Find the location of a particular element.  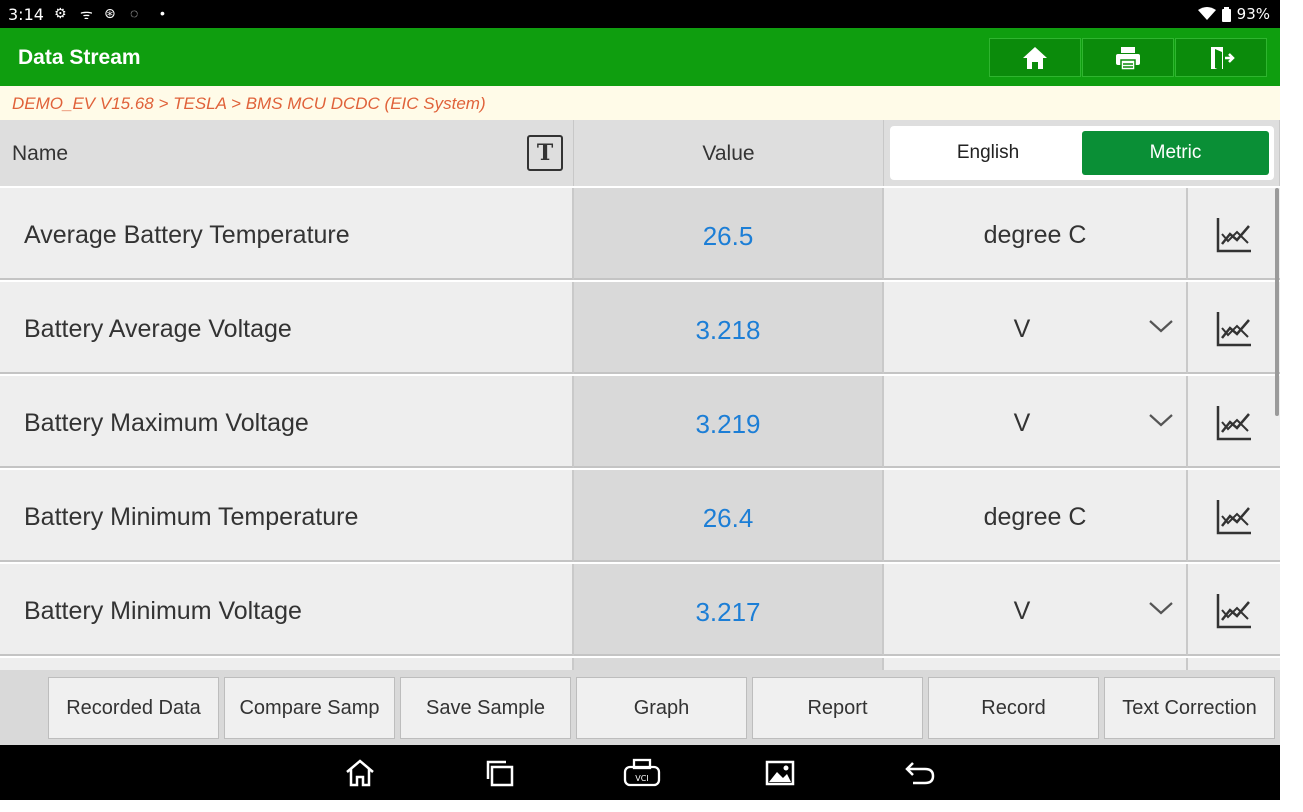

wifi-icon is located at coordinates (1206, 13).